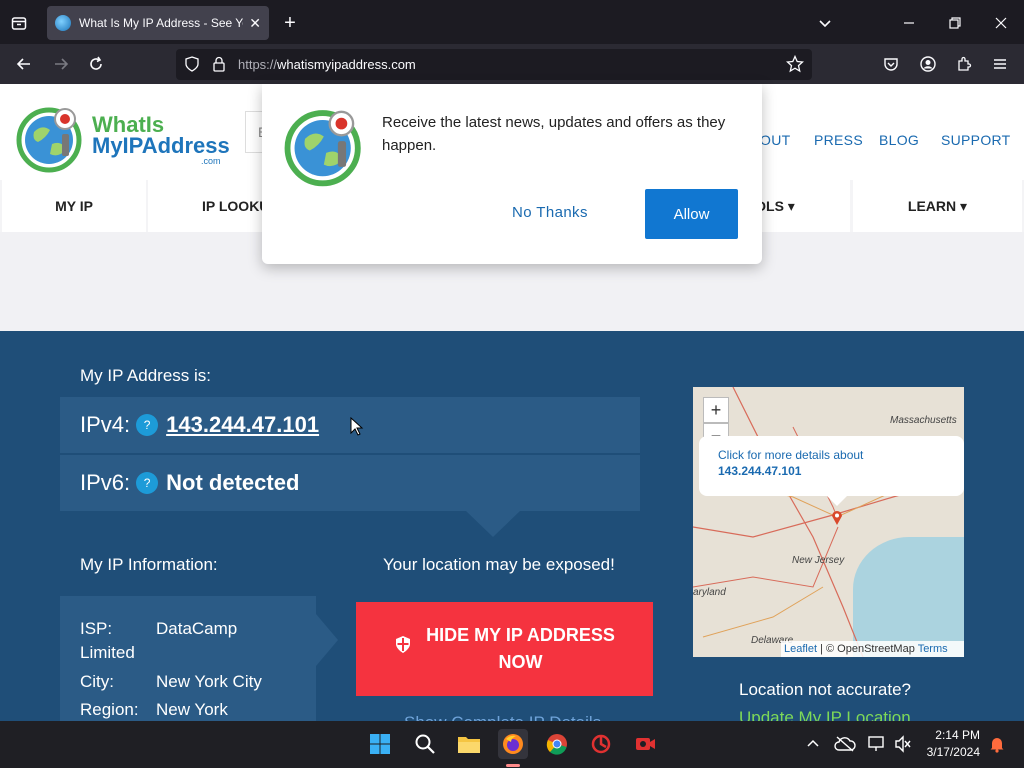  Describe the element at coordinates (61, 64) in the screenshot. I see `forward-arrow-icon` at that location.